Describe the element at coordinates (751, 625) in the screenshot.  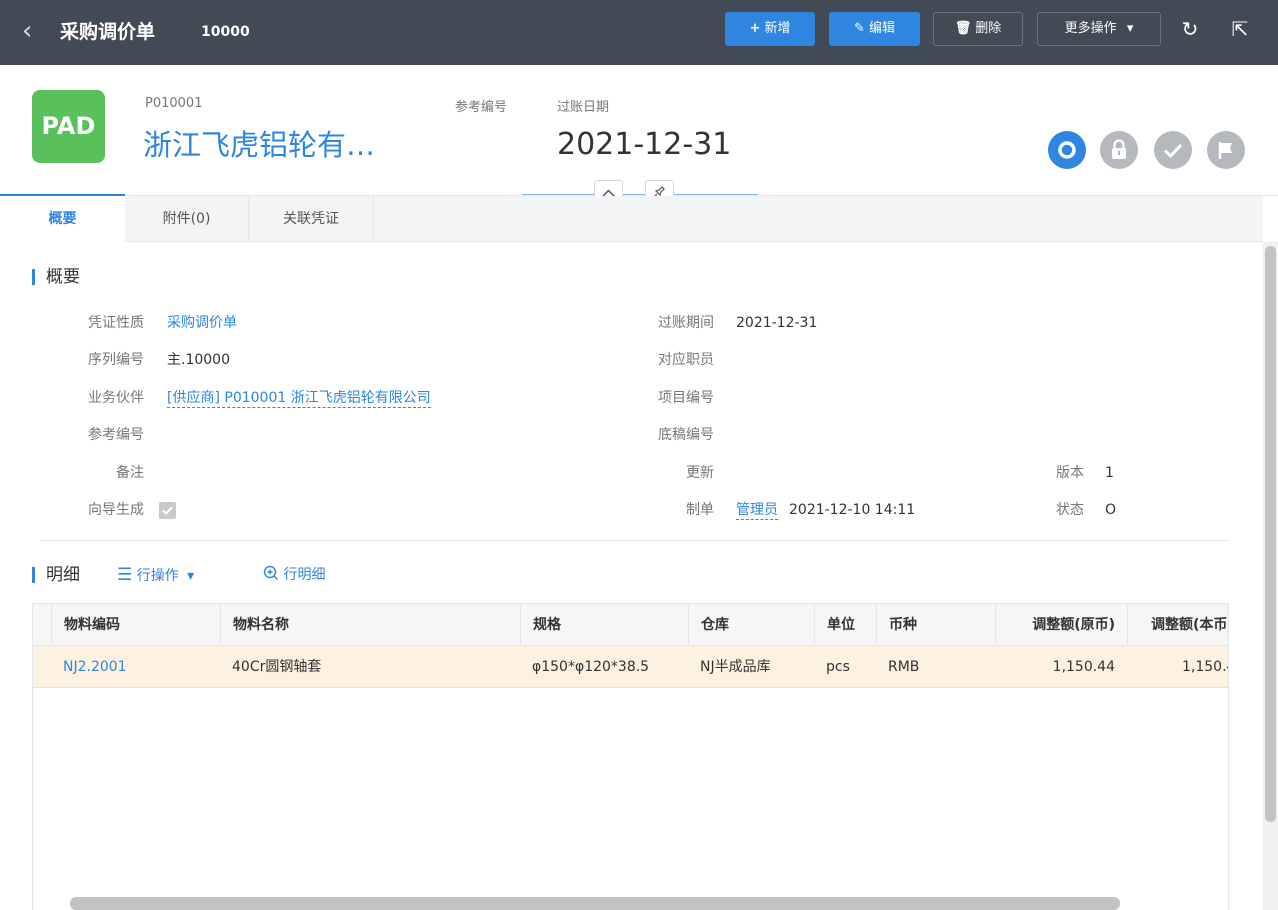
I see `column-header: 仓库` at that location.